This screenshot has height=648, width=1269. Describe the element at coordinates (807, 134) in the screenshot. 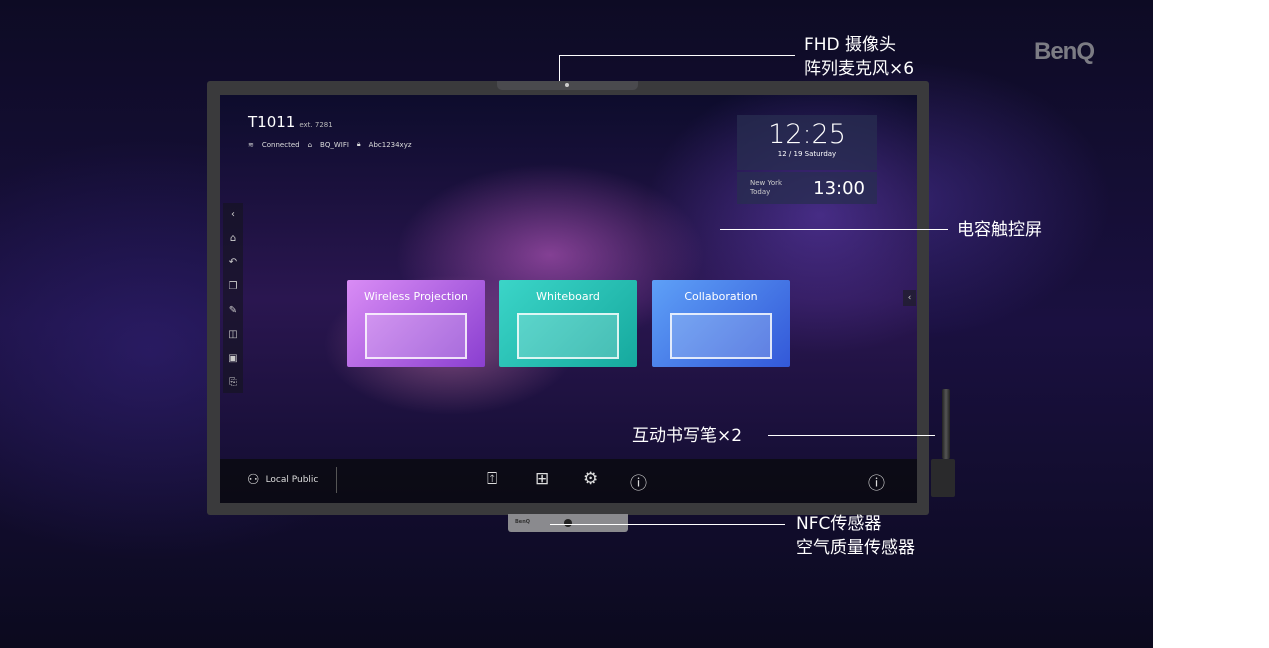

I see `clock-time: 12:25` at that location.